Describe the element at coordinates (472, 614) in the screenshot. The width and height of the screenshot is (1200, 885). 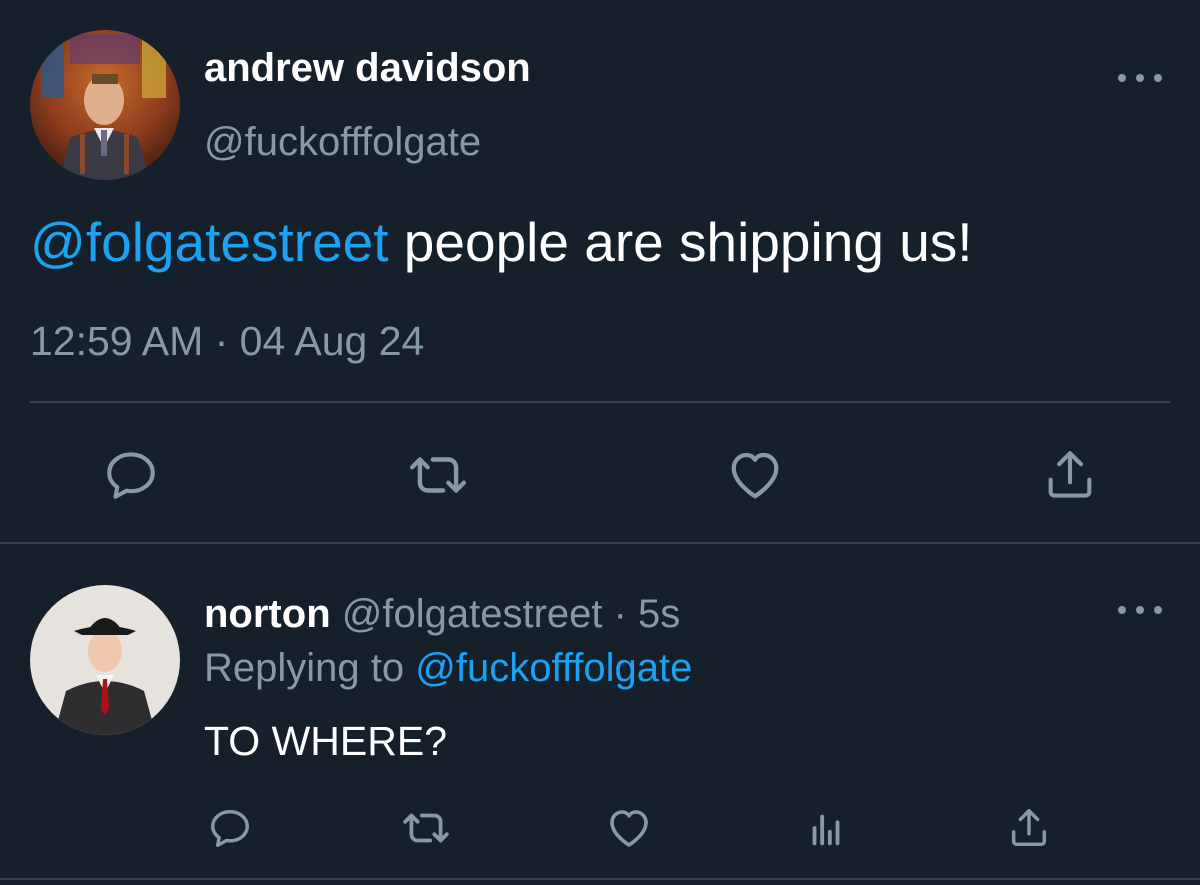
I see `user-handle: @folgatestreet` at that location.